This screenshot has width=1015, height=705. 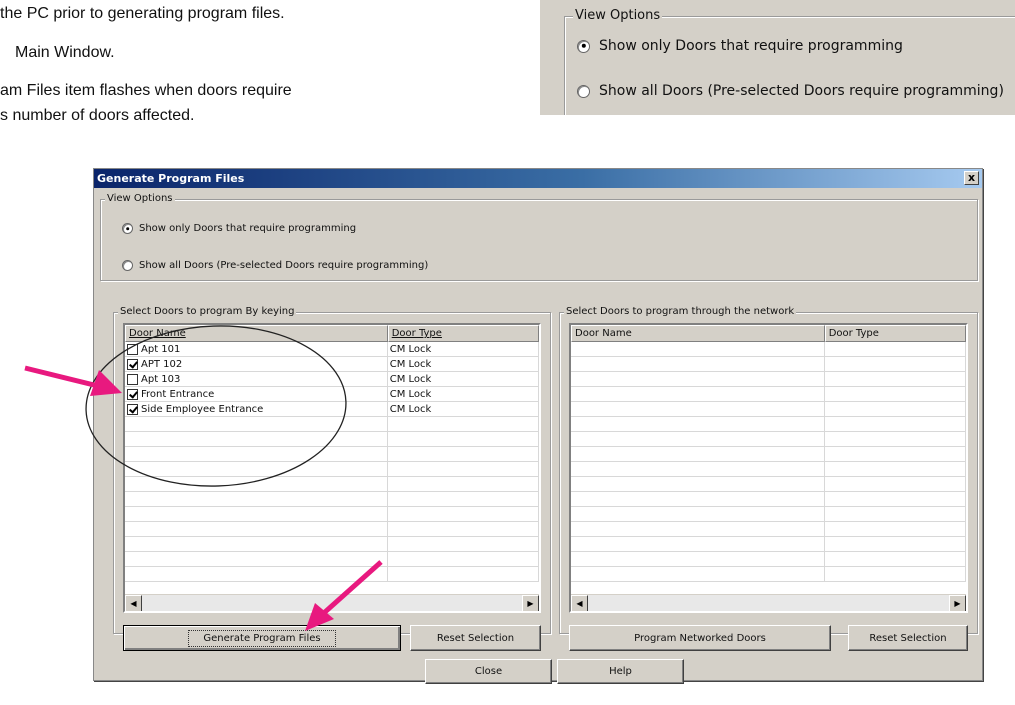 I want to click on keying-col-door-type: Door Type, so click(x=463, y=333).